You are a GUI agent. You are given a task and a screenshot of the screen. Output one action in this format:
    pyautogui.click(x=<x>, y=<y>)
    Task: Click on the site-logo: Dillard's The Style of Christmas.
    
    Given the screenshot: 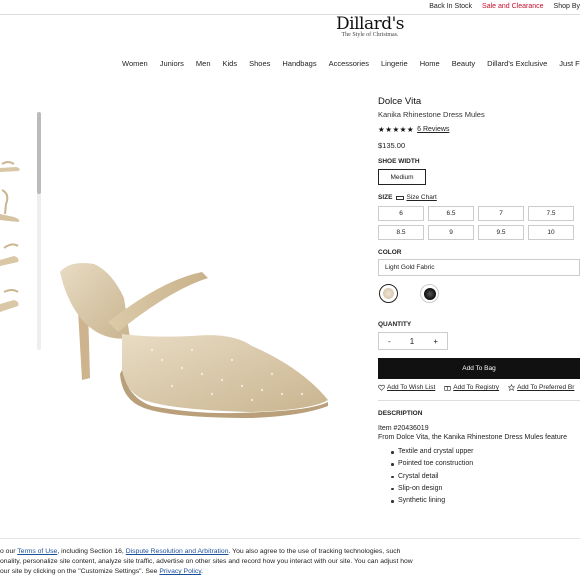 What is the action you would take?
    pyautogui.click(x=370, y=26)
    